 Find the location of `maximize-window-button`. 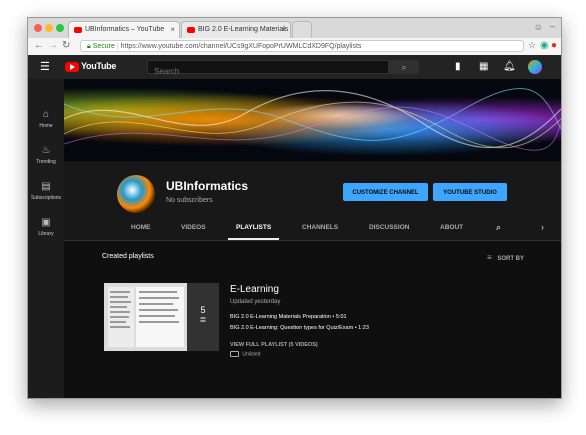

maximize-window-button is located at coordinates (60, 28).